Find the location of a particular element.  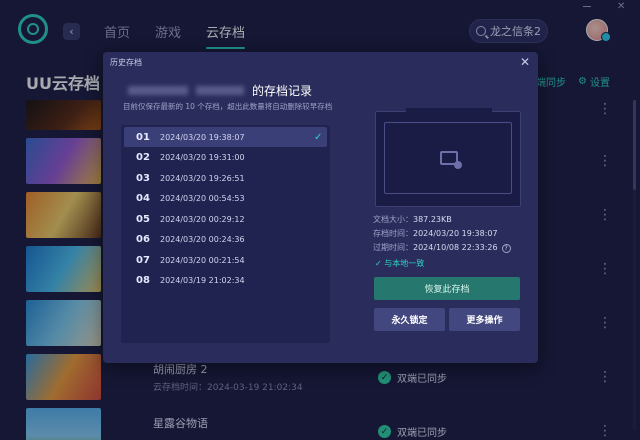

save-list-item: 06 2024/03/20 00:24:36 is located at coordinates (225, 239).